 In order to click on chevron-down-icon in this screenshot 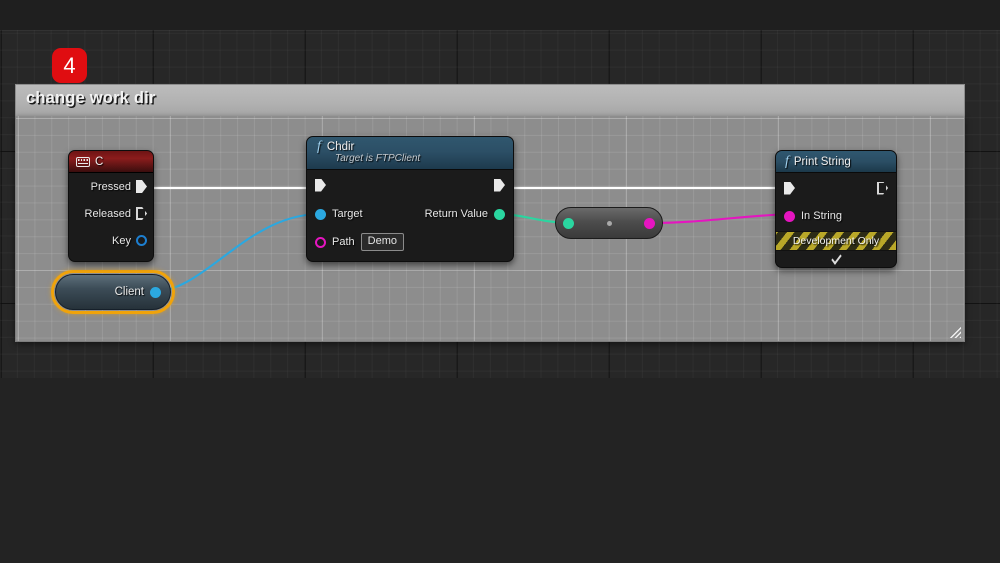, I will do `click(836, 257)`.